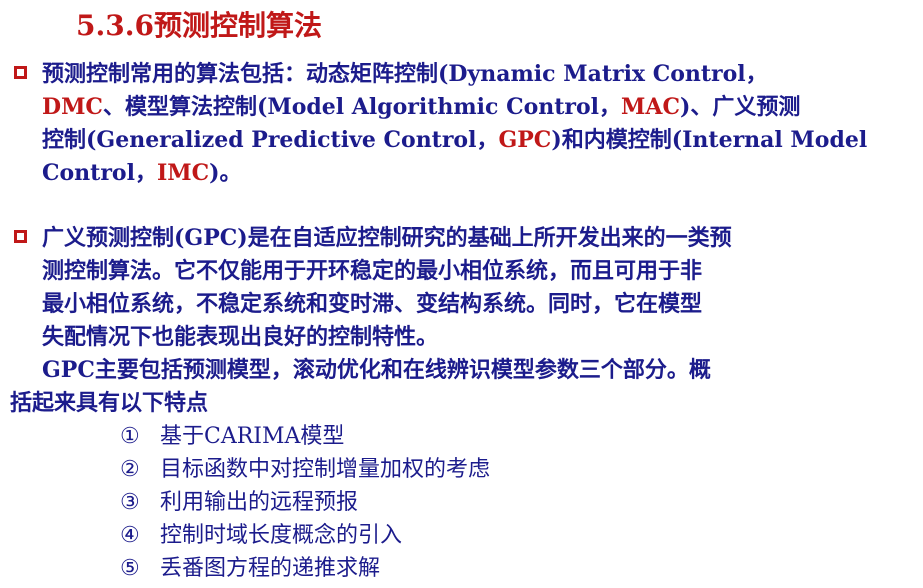 Image resolution: width=923 pixels, height=588 pixels. What do you see at coordinates (72, 107) in the screenshot?
I see `dmc-abbrev: DMC` at bounding box center [72, 107].